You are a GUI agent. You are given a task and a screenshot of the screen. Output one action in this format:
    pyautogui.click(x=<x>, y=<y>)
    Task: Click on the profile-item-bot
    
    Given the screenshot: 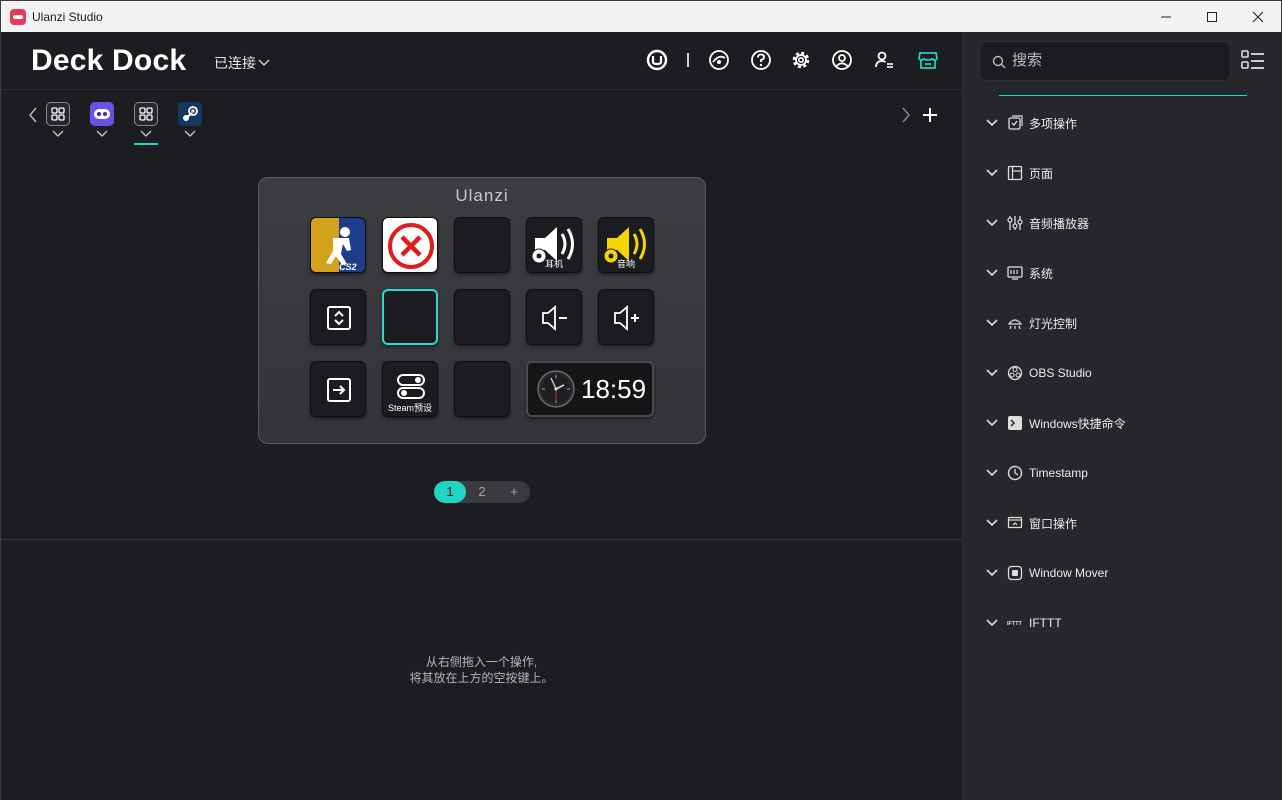 What is the action you would take?
    pyautogui.click(x=102, y=114)
    